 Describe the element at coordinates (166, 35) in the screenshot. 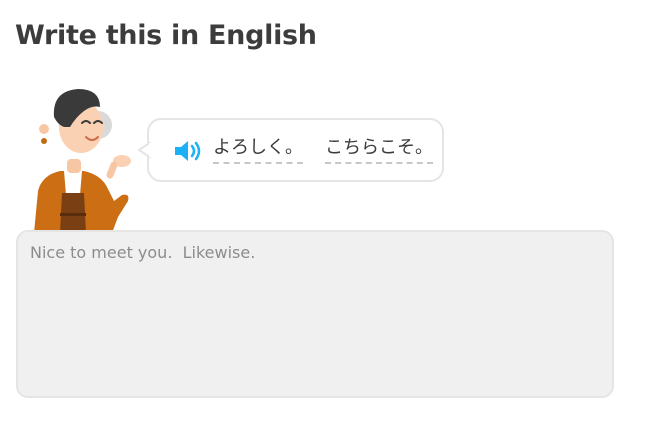

I see `page-title: Write this in English` at that location.